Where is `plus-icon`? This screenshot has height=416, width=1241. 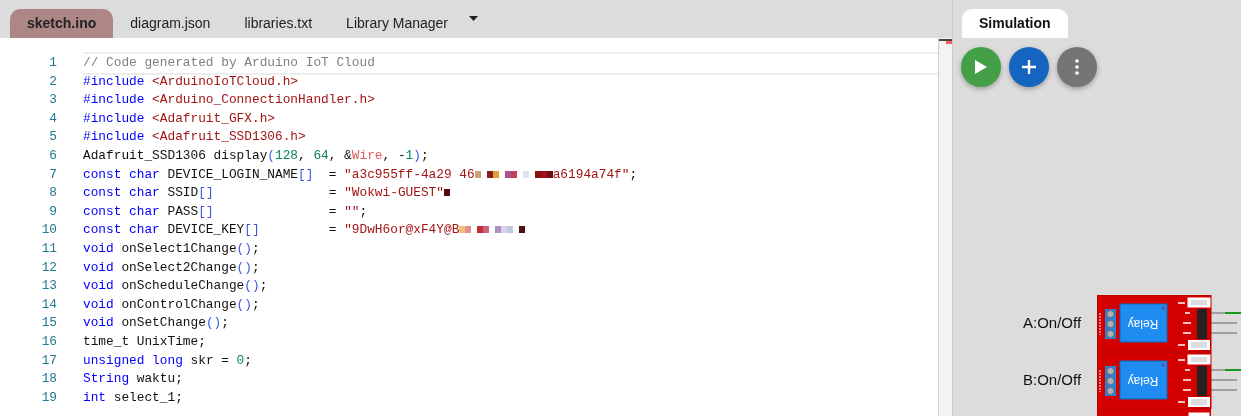
plus-icon is located at coordinates (1029, 67).